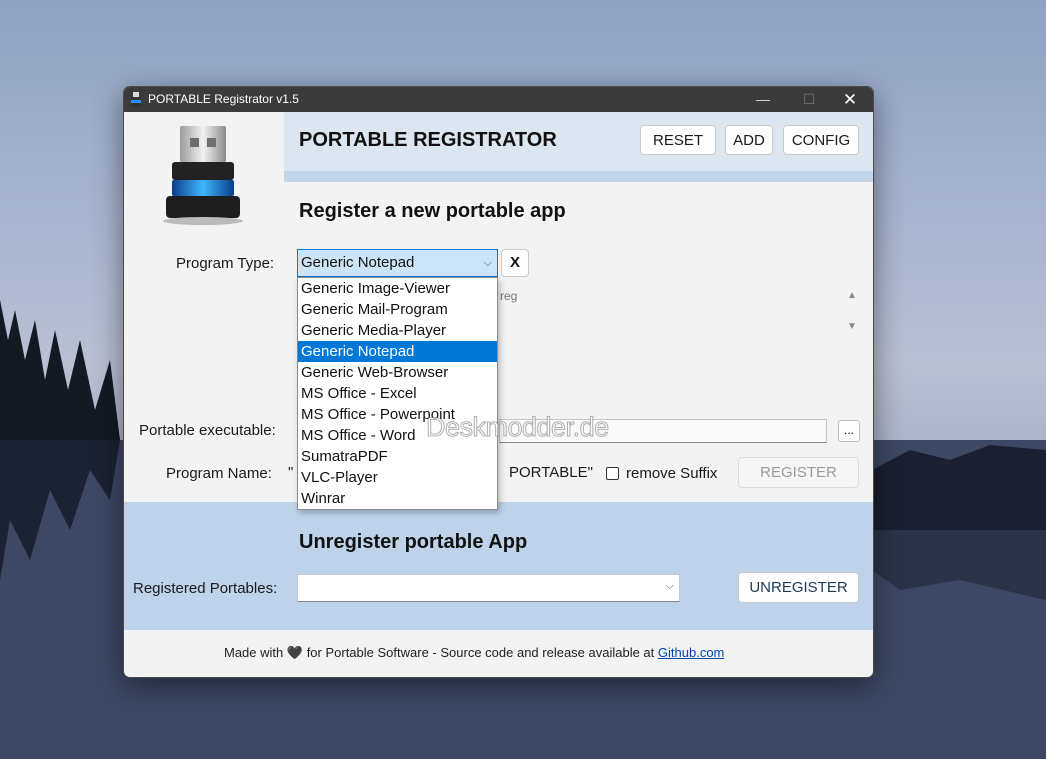  I want to click on program-name-label: Program Name:, so click(219, 473).